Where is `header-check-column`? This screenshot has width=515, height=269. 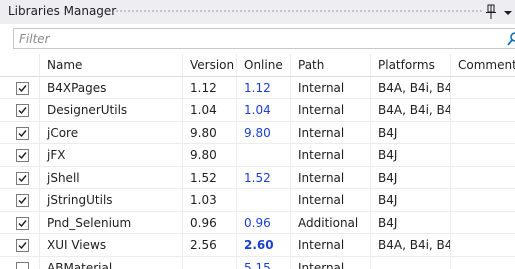
header-check-column is located at coordinates (20, 65).